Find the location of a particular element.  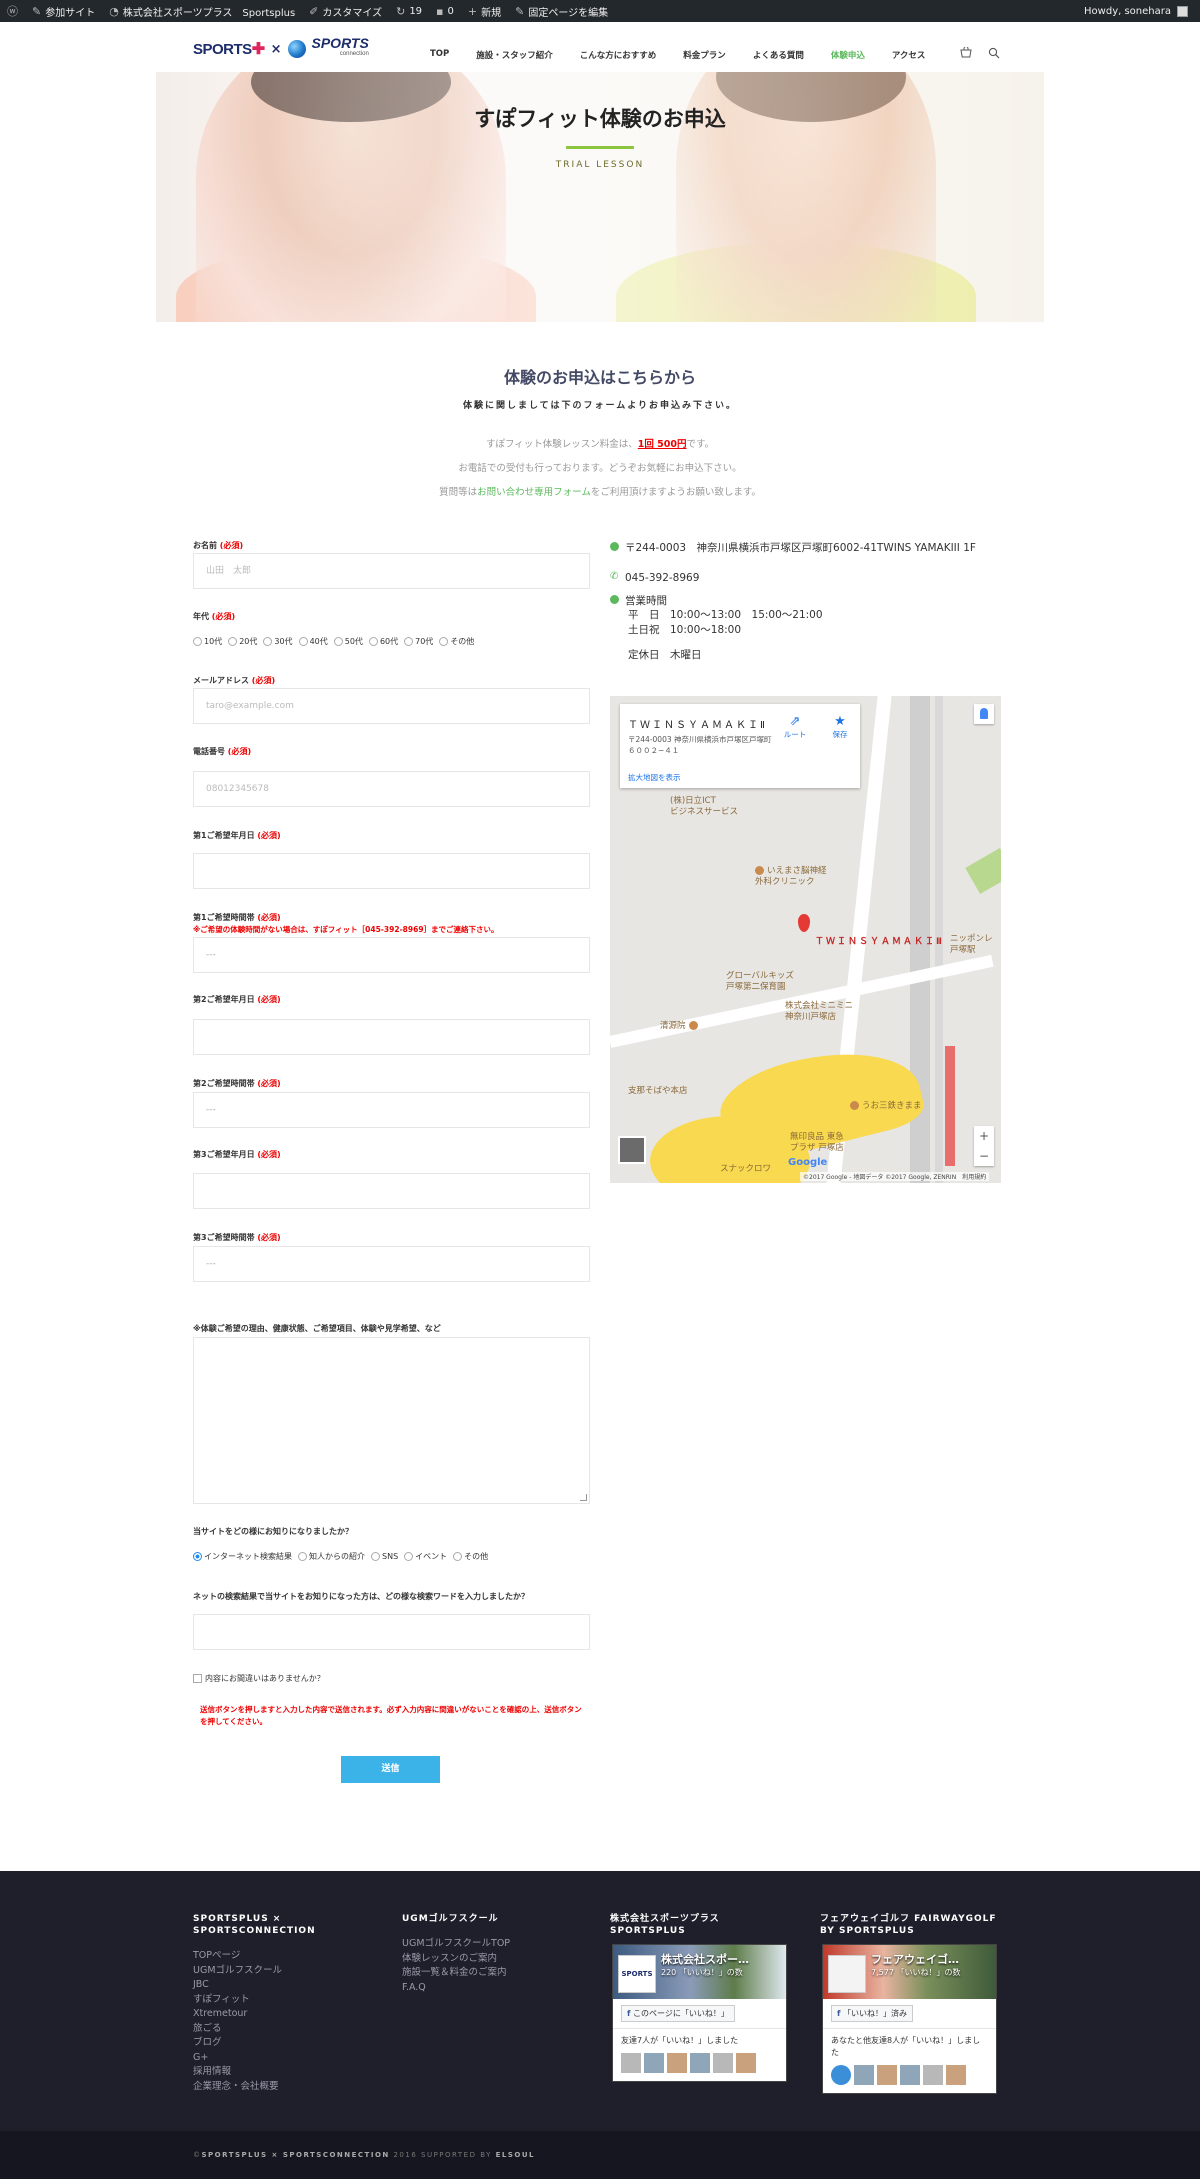

admin-new: + 新規 is located at coordinates (484, 11).